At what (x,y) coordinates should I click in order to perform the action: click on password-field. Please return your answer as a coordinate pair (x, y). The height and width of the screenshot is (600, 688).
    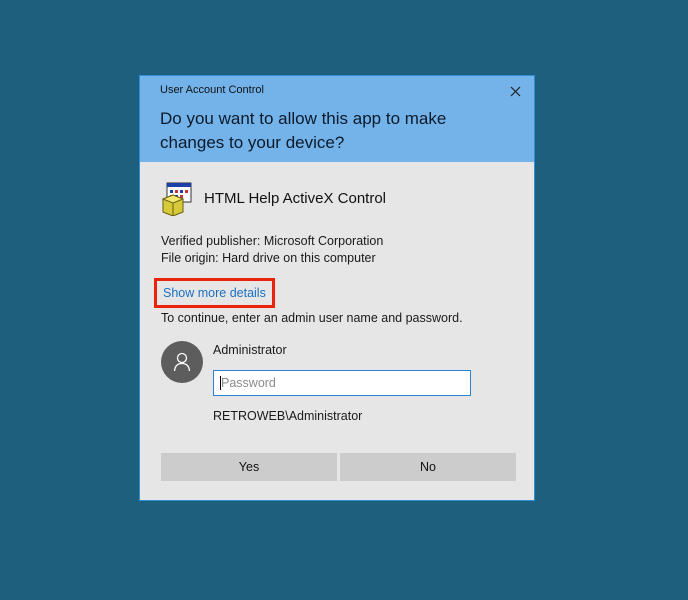
    Looking at the image, I should click on (342, 383).